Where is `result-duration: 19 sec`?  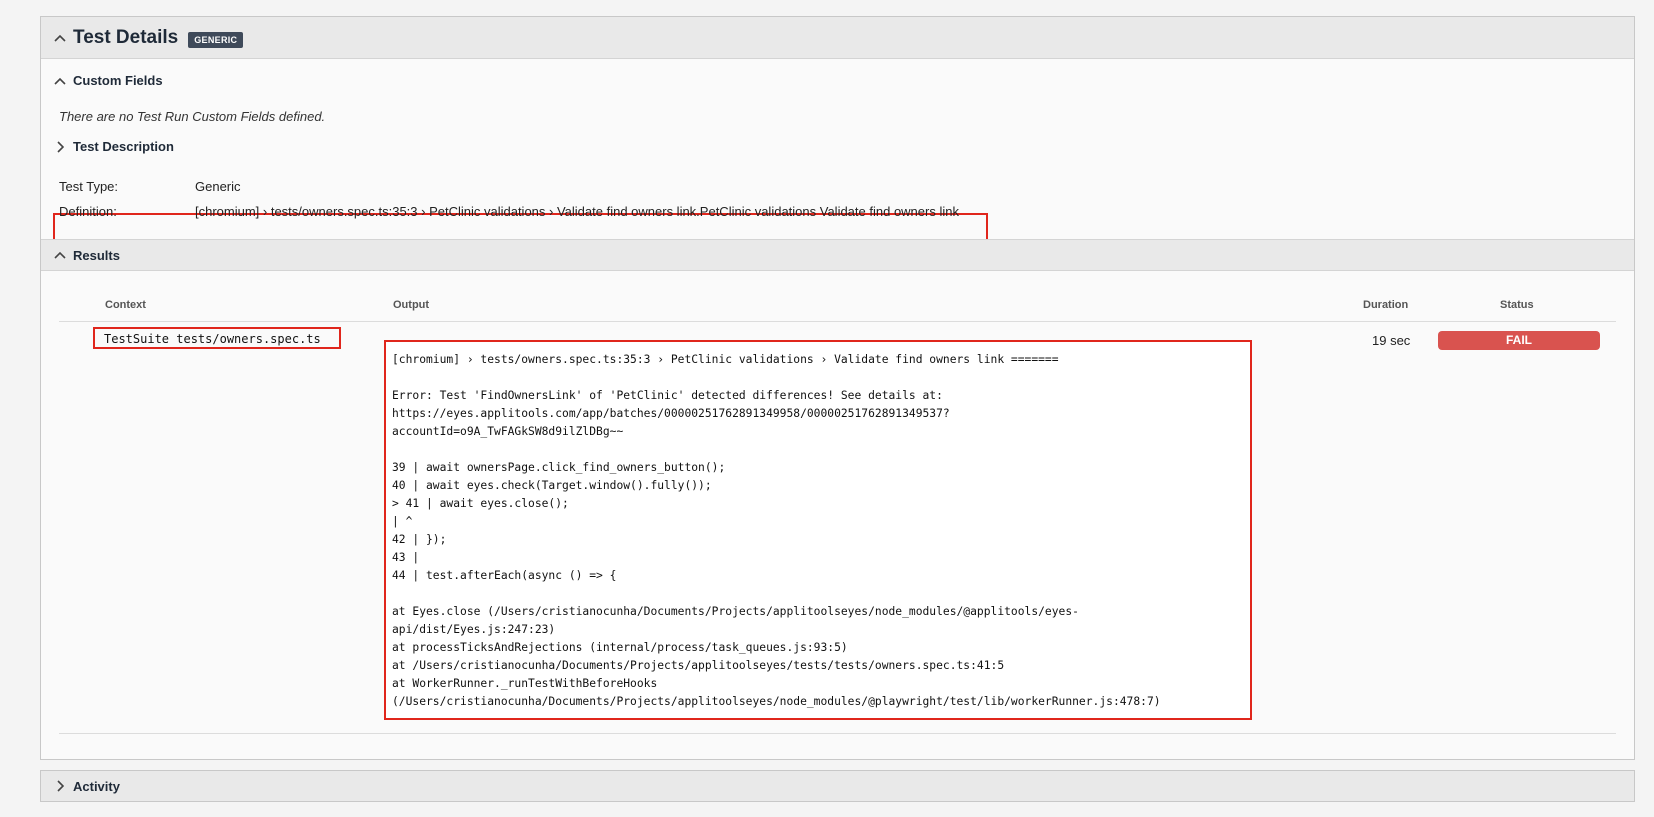
result-duration: 19 sec is located at coordinates (1391, 340).